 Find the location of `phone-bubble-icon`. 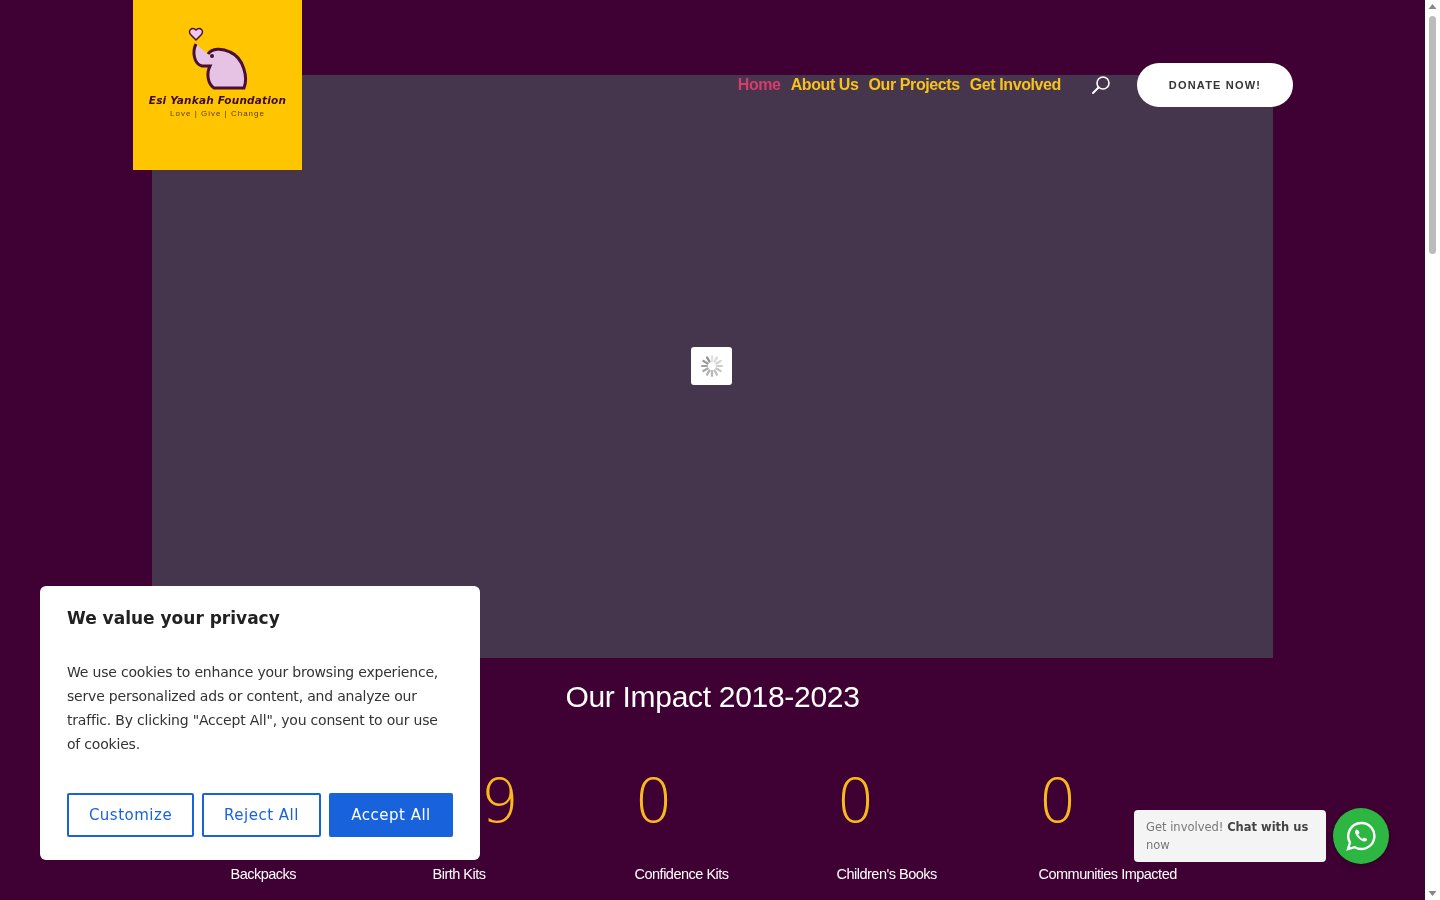

phone-bubble-icon is located at coordinates (1361, 836).